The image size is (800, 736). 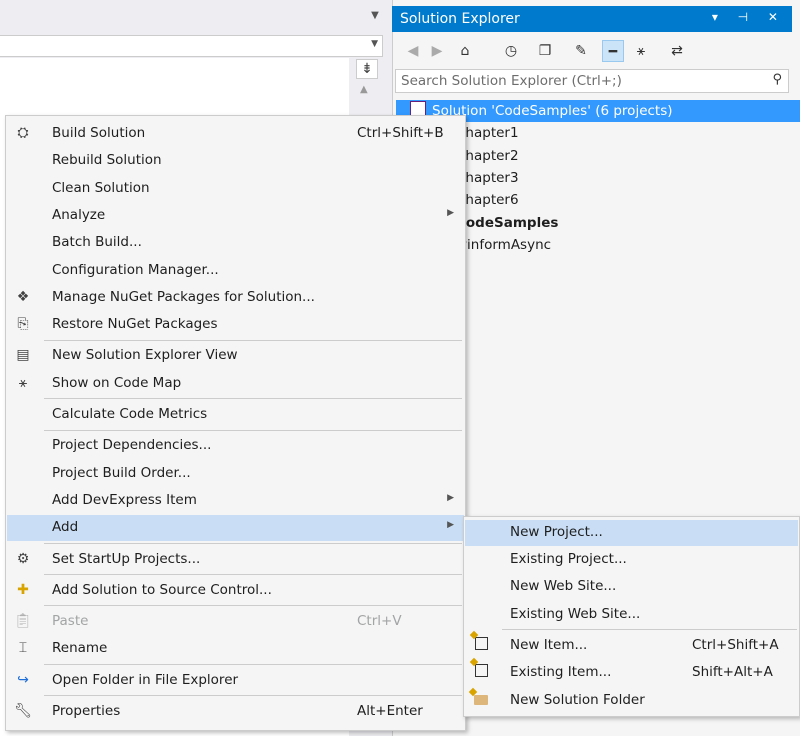 What do you see at coordinates (374, 44) in the screenshot?
I see `chevron-down-icon: ▼` at bounding box center [374, 44].